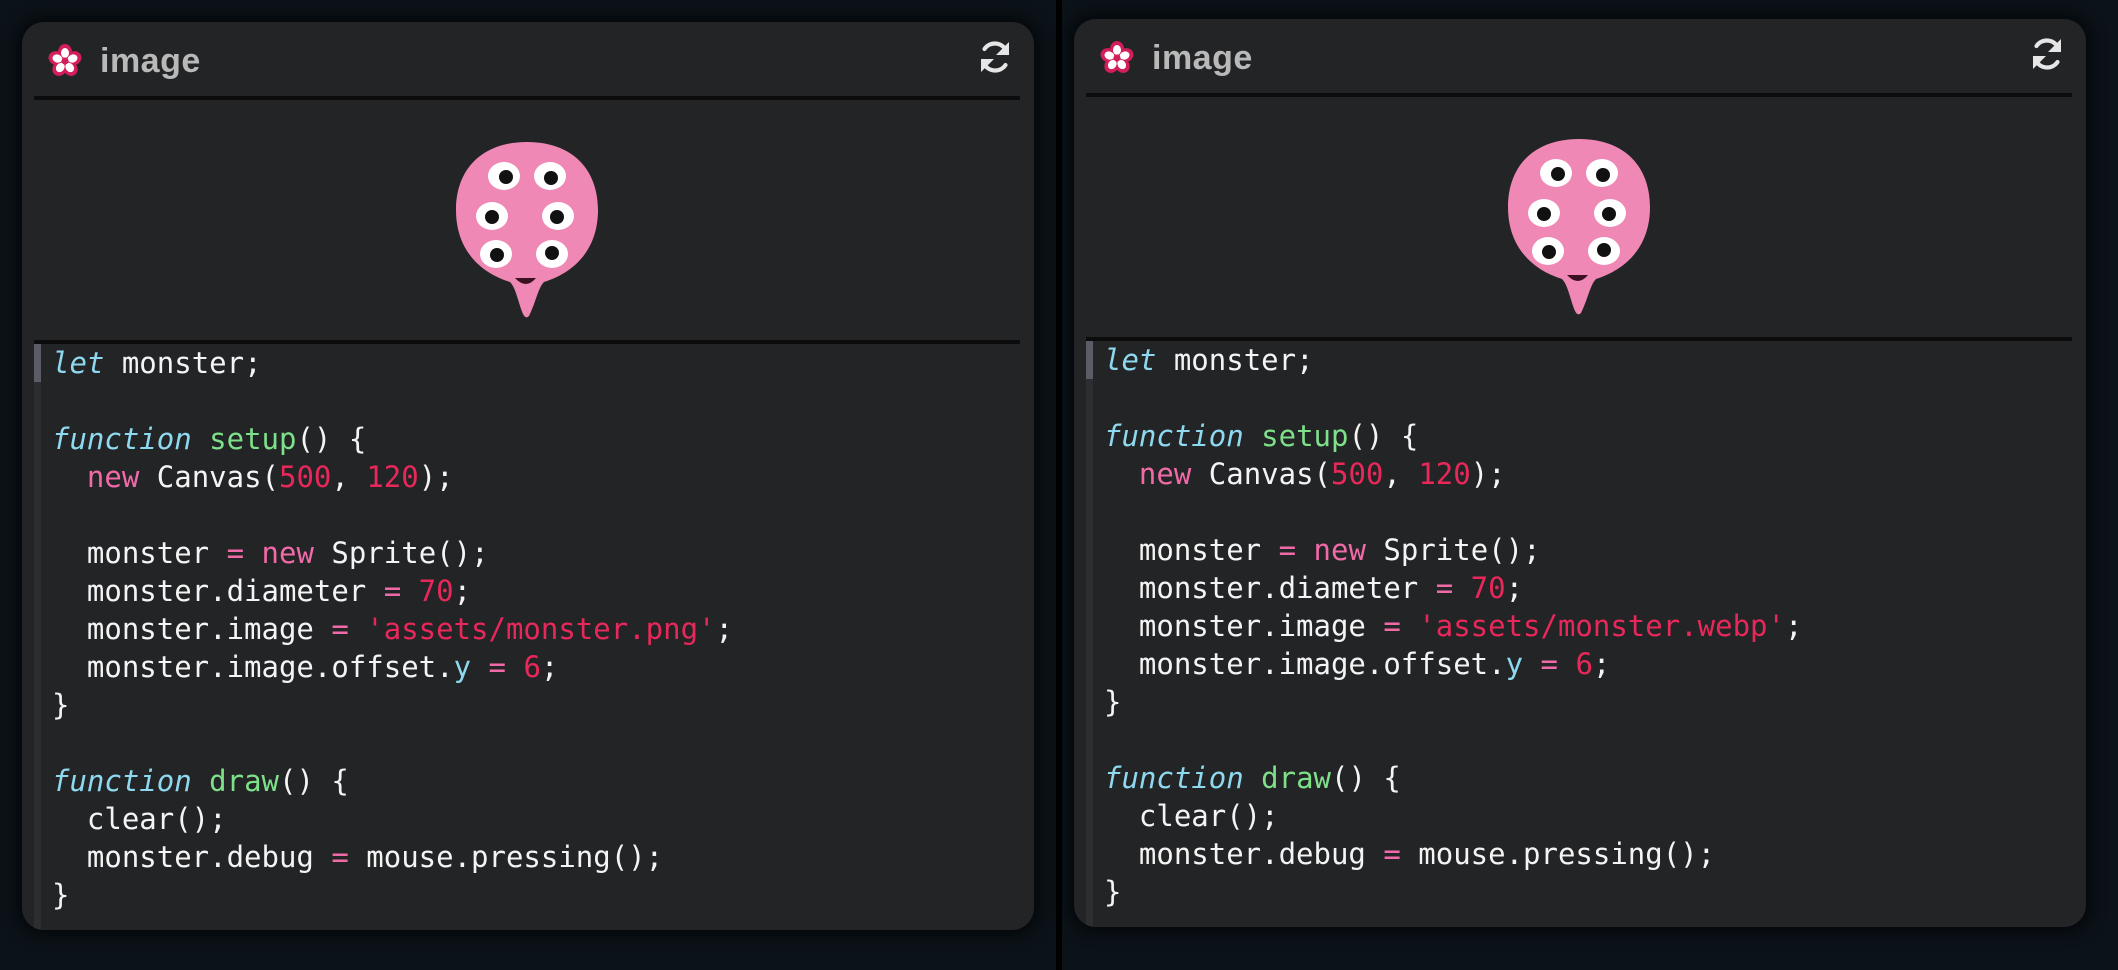 This screenshot has height=970, width=2118. What do you see at coordinates (1202, 58) in the screenshot?
I see `panel-title: image` at bounding box center [1202, 58].